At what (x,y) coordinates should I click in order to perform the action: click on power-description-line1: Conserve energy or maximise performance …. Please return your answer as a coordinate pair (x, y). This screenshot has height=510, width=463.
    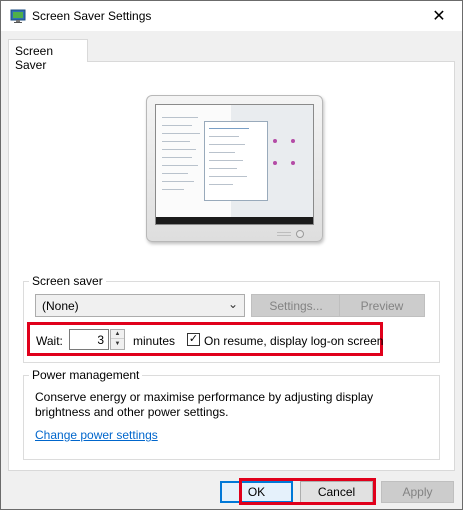
    Looking at the image, I should click on (204, 397).